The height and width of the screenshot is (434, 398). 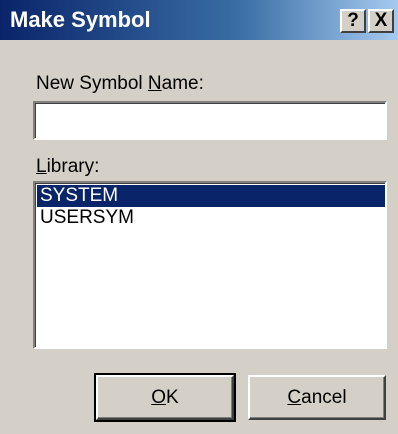 What do you see at coordinates (211, 196) in the screenshot?
I see `library-item-system: SYSTEM` at bounding box center [211, 196].